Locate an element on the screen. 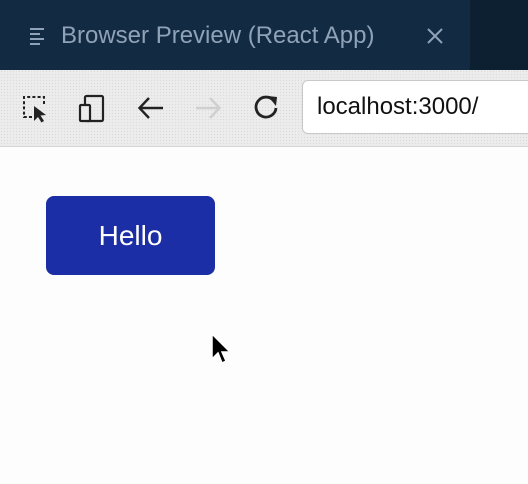 The width and height of the screenshot is (528, 484). mouse-cursor-icon is located at coordinates (222, 350).